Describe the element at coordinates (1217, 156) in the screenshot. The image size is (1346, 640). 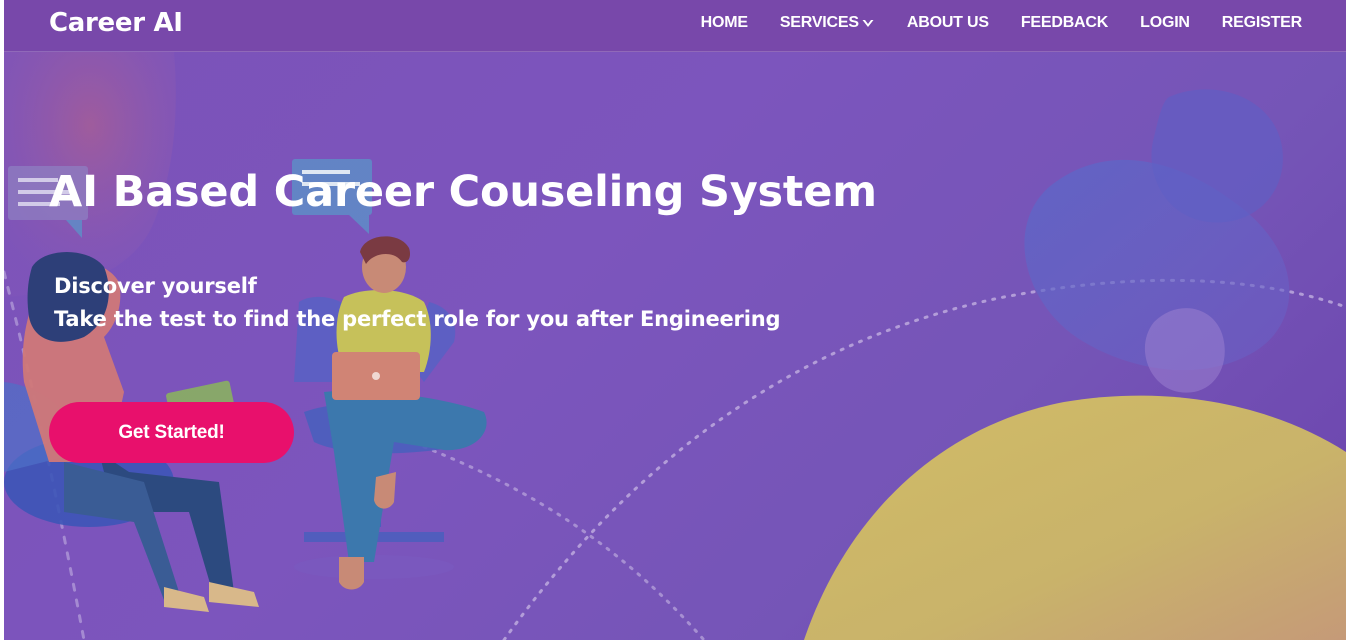
I see `blue-blob-small` at that location.